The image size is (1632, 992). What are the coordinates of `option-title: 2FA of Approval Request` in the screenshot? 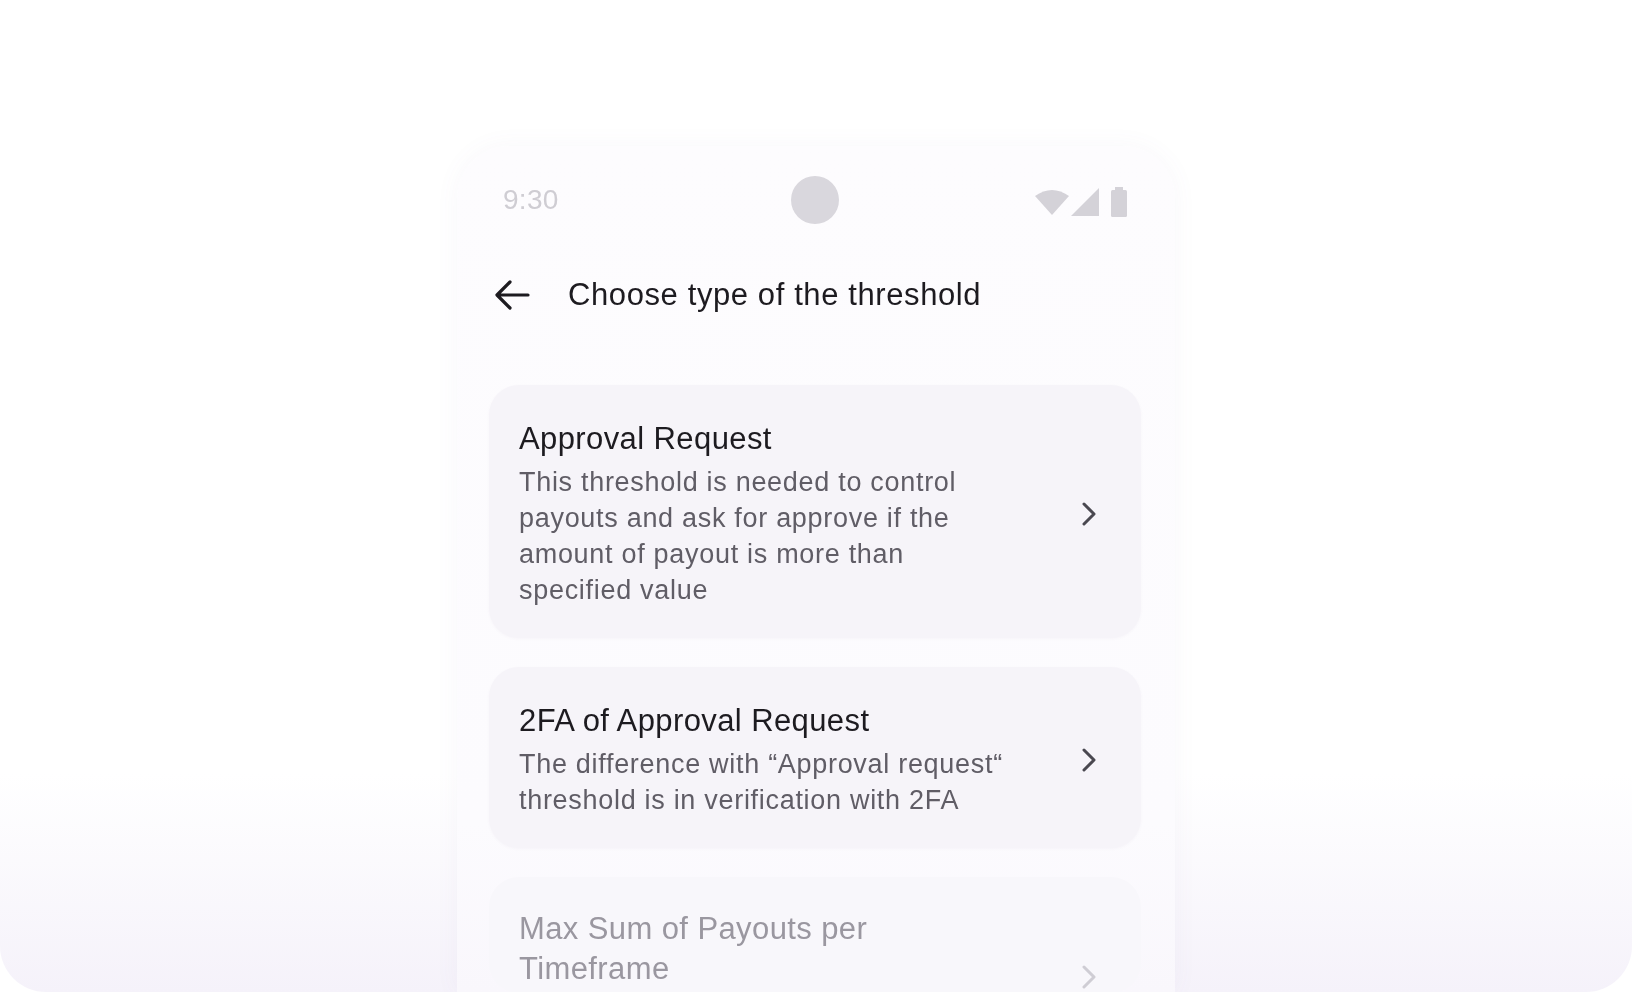 It's located at (695, 721).